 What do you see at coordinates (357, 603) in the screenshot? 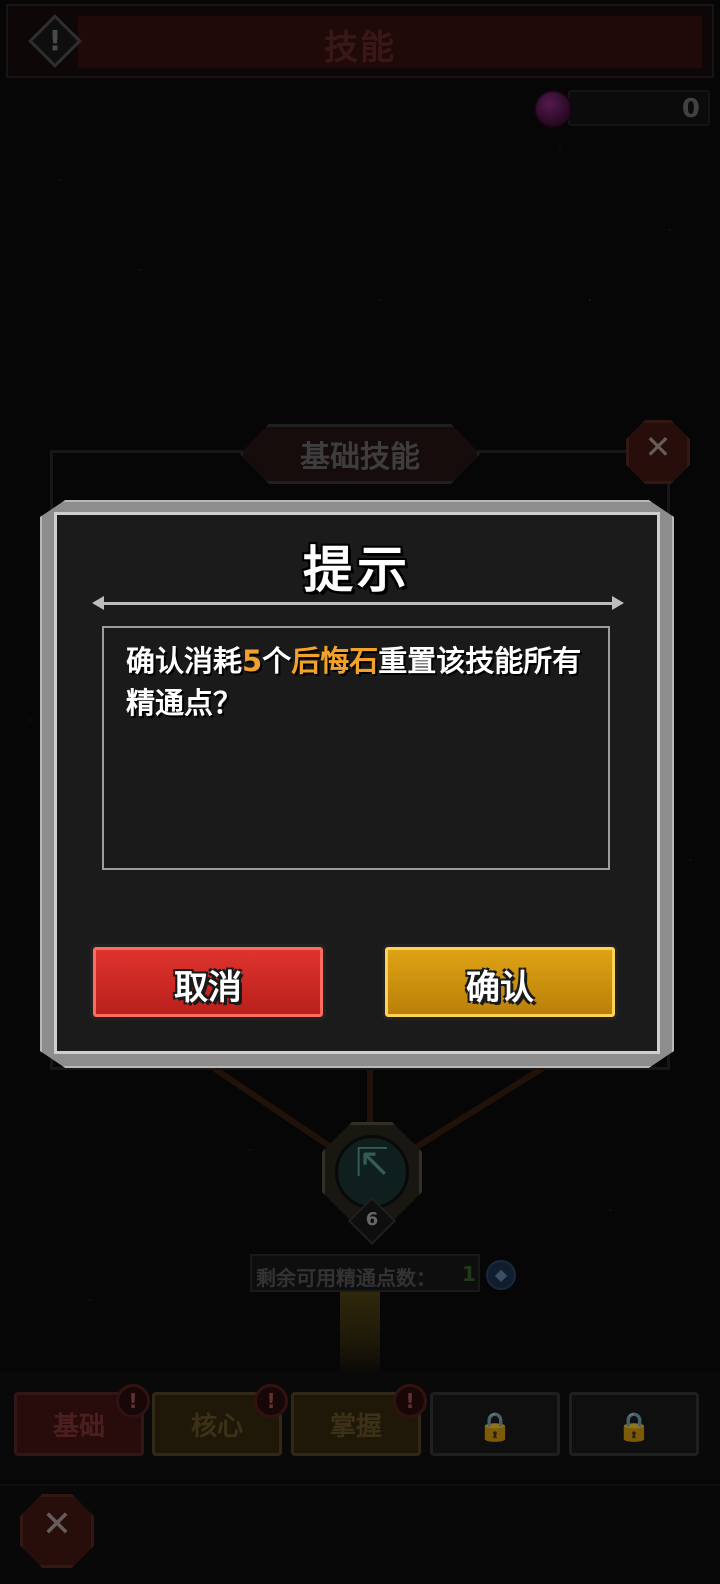
I see `dialog-divider` at bounding box center [357, 603].